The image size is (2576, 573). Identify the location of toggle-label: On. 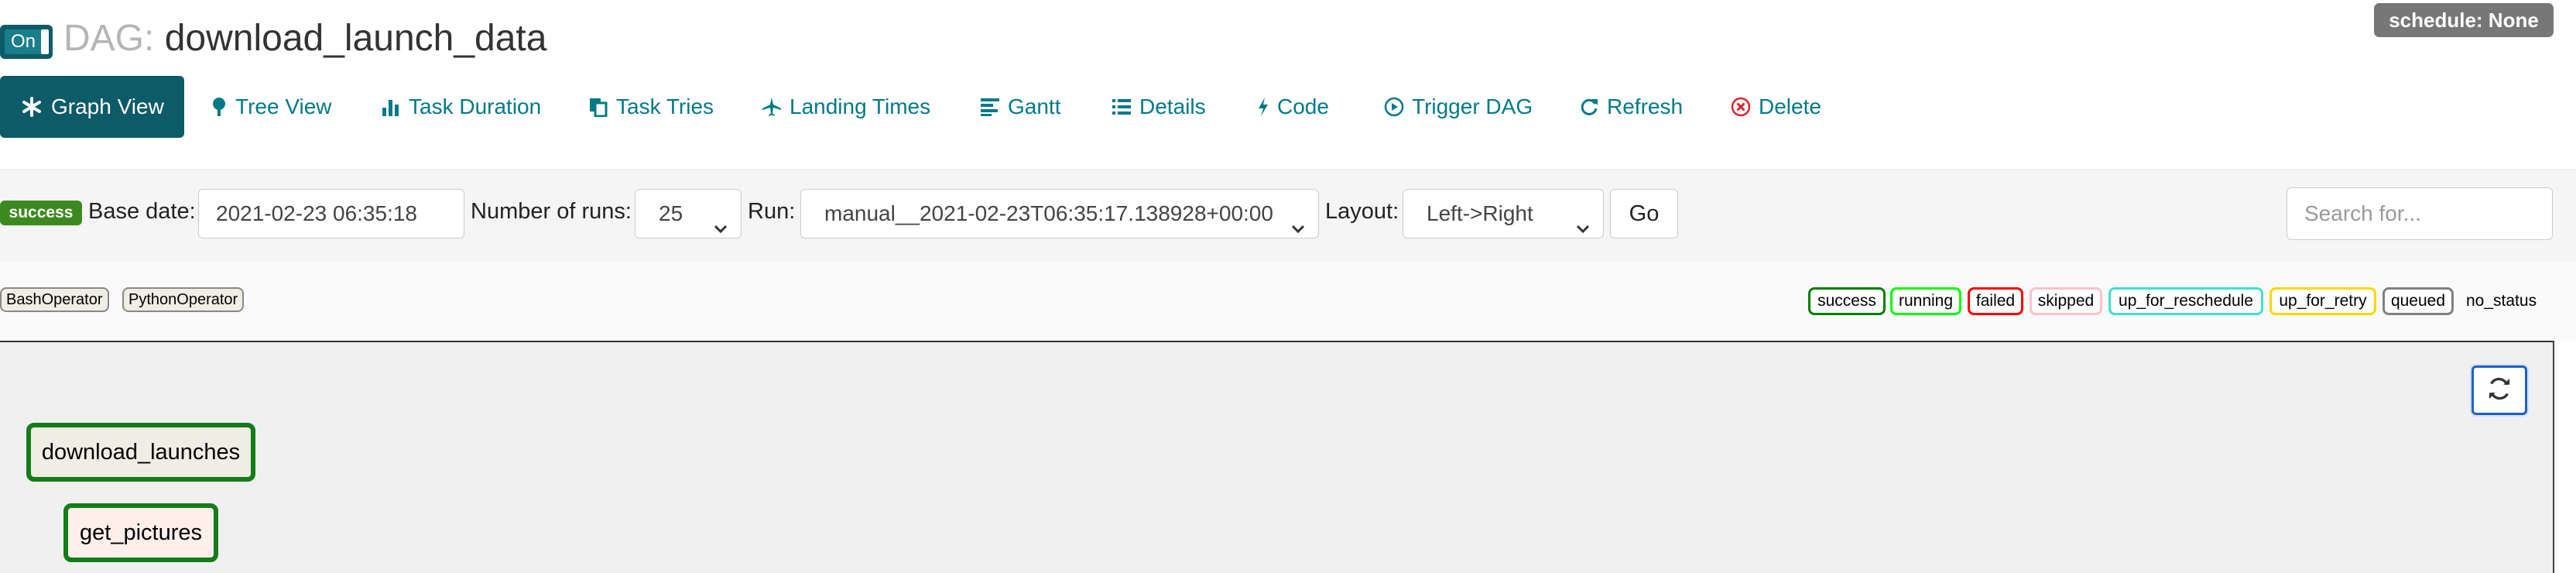
(24, 41).